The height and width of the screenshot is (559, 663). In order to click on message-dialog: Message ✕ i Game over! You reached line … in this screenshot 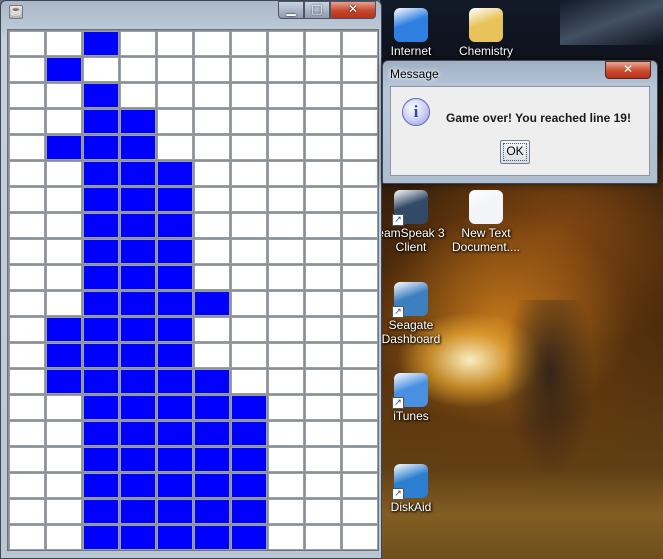, I will do `click(520, 122)`.